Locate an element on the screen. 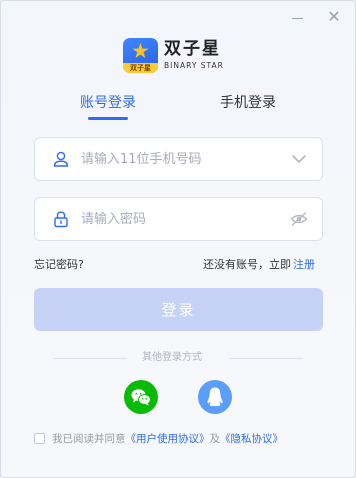 The image size is (356, 478). password-field is located at coordinates (178, 219).